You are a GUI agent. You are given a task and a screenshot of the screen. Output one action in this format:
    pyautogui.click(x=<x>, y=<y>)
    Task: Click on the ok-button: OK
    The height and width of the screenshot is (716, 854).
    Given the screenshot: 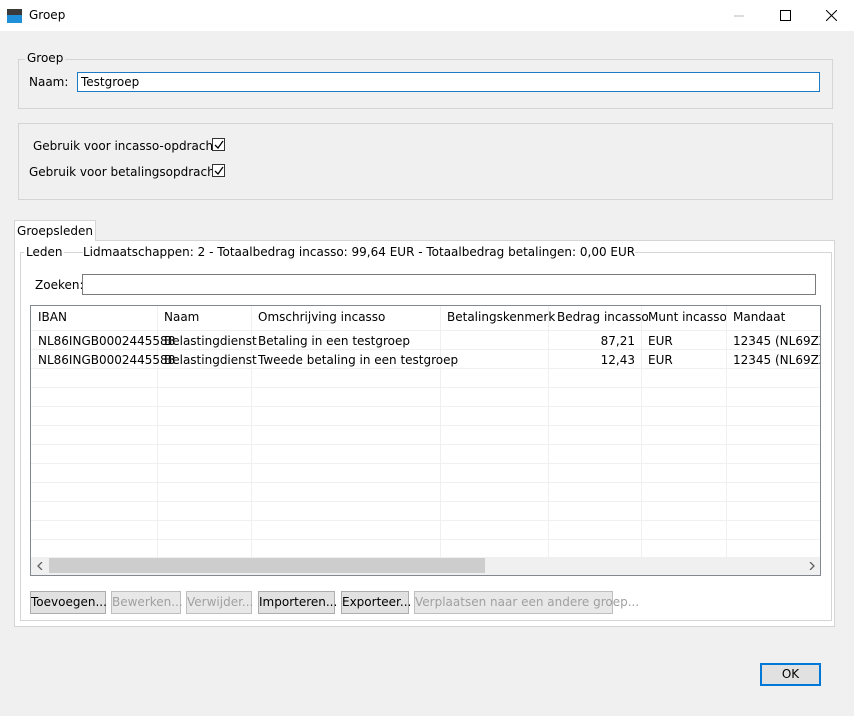 What is the action you would take?
    pyautogui.click(x=790, y=674)
    